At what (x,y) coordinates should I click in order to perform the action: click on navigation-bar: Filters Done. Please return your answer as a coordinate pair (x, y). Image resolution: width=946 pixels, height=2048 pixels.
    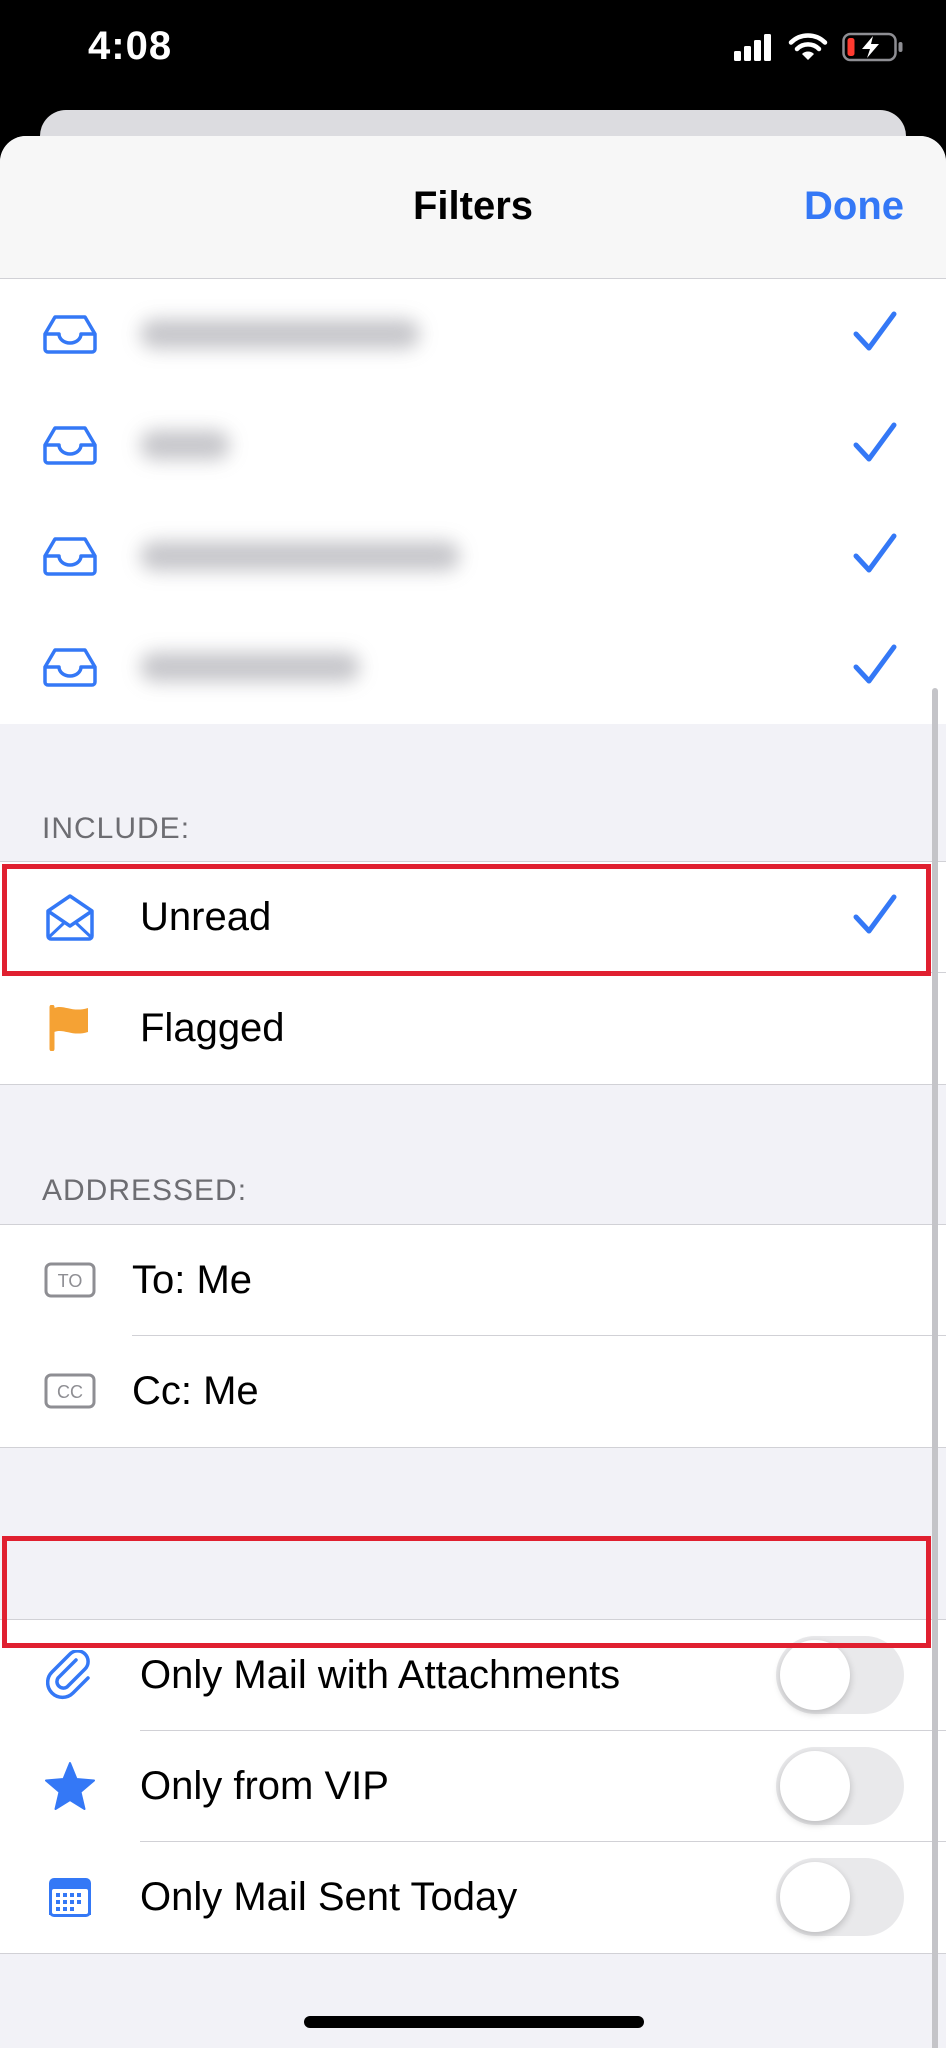
    Looking at the image, I should click on (473, 207).